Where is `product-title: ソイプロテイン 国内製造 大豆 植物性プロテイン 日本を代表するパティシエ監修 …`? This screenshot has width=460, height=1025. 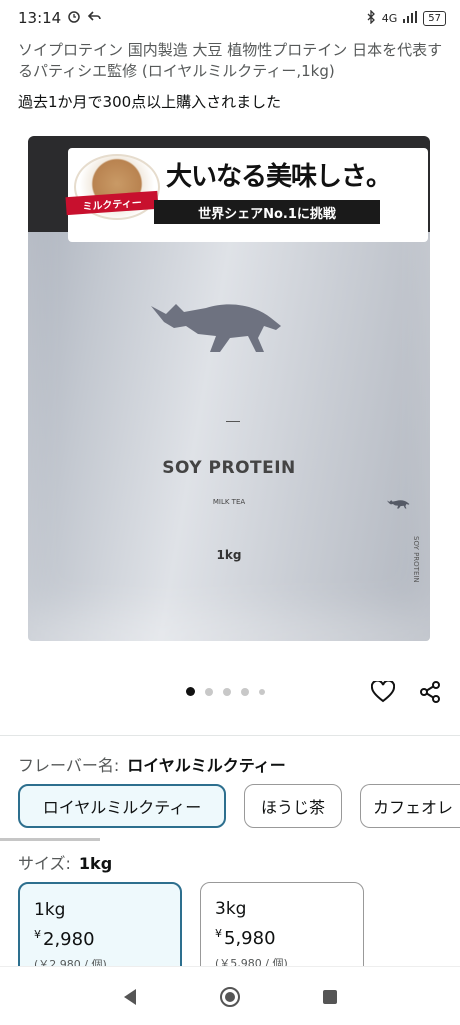 product-title: ソイプロテイン 国内製造 大豆 植物性プロテイン 日本を代表するパティシエ監修 … is located at coordinates (233, 61).